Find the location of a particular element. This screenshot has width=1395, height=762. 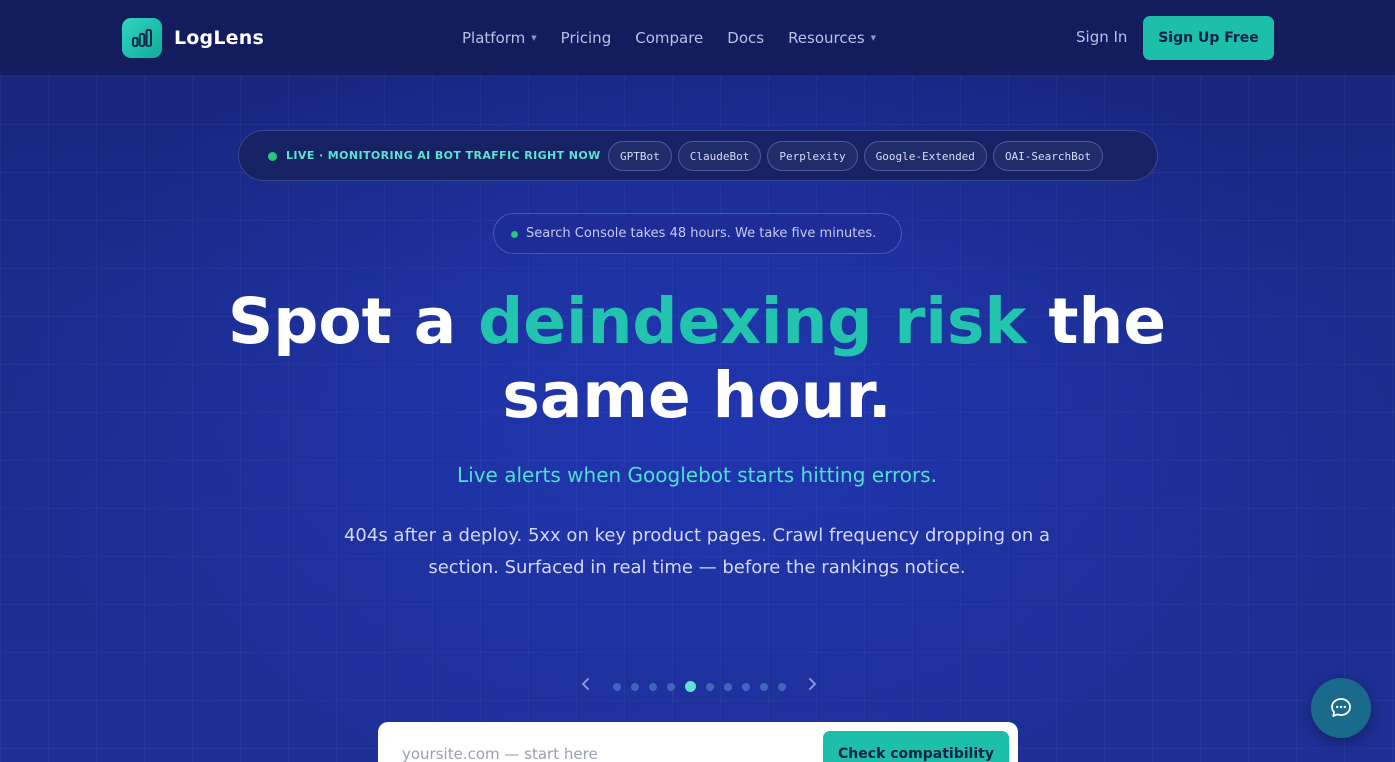

carousel-nav is located at coordinates (700, 686).